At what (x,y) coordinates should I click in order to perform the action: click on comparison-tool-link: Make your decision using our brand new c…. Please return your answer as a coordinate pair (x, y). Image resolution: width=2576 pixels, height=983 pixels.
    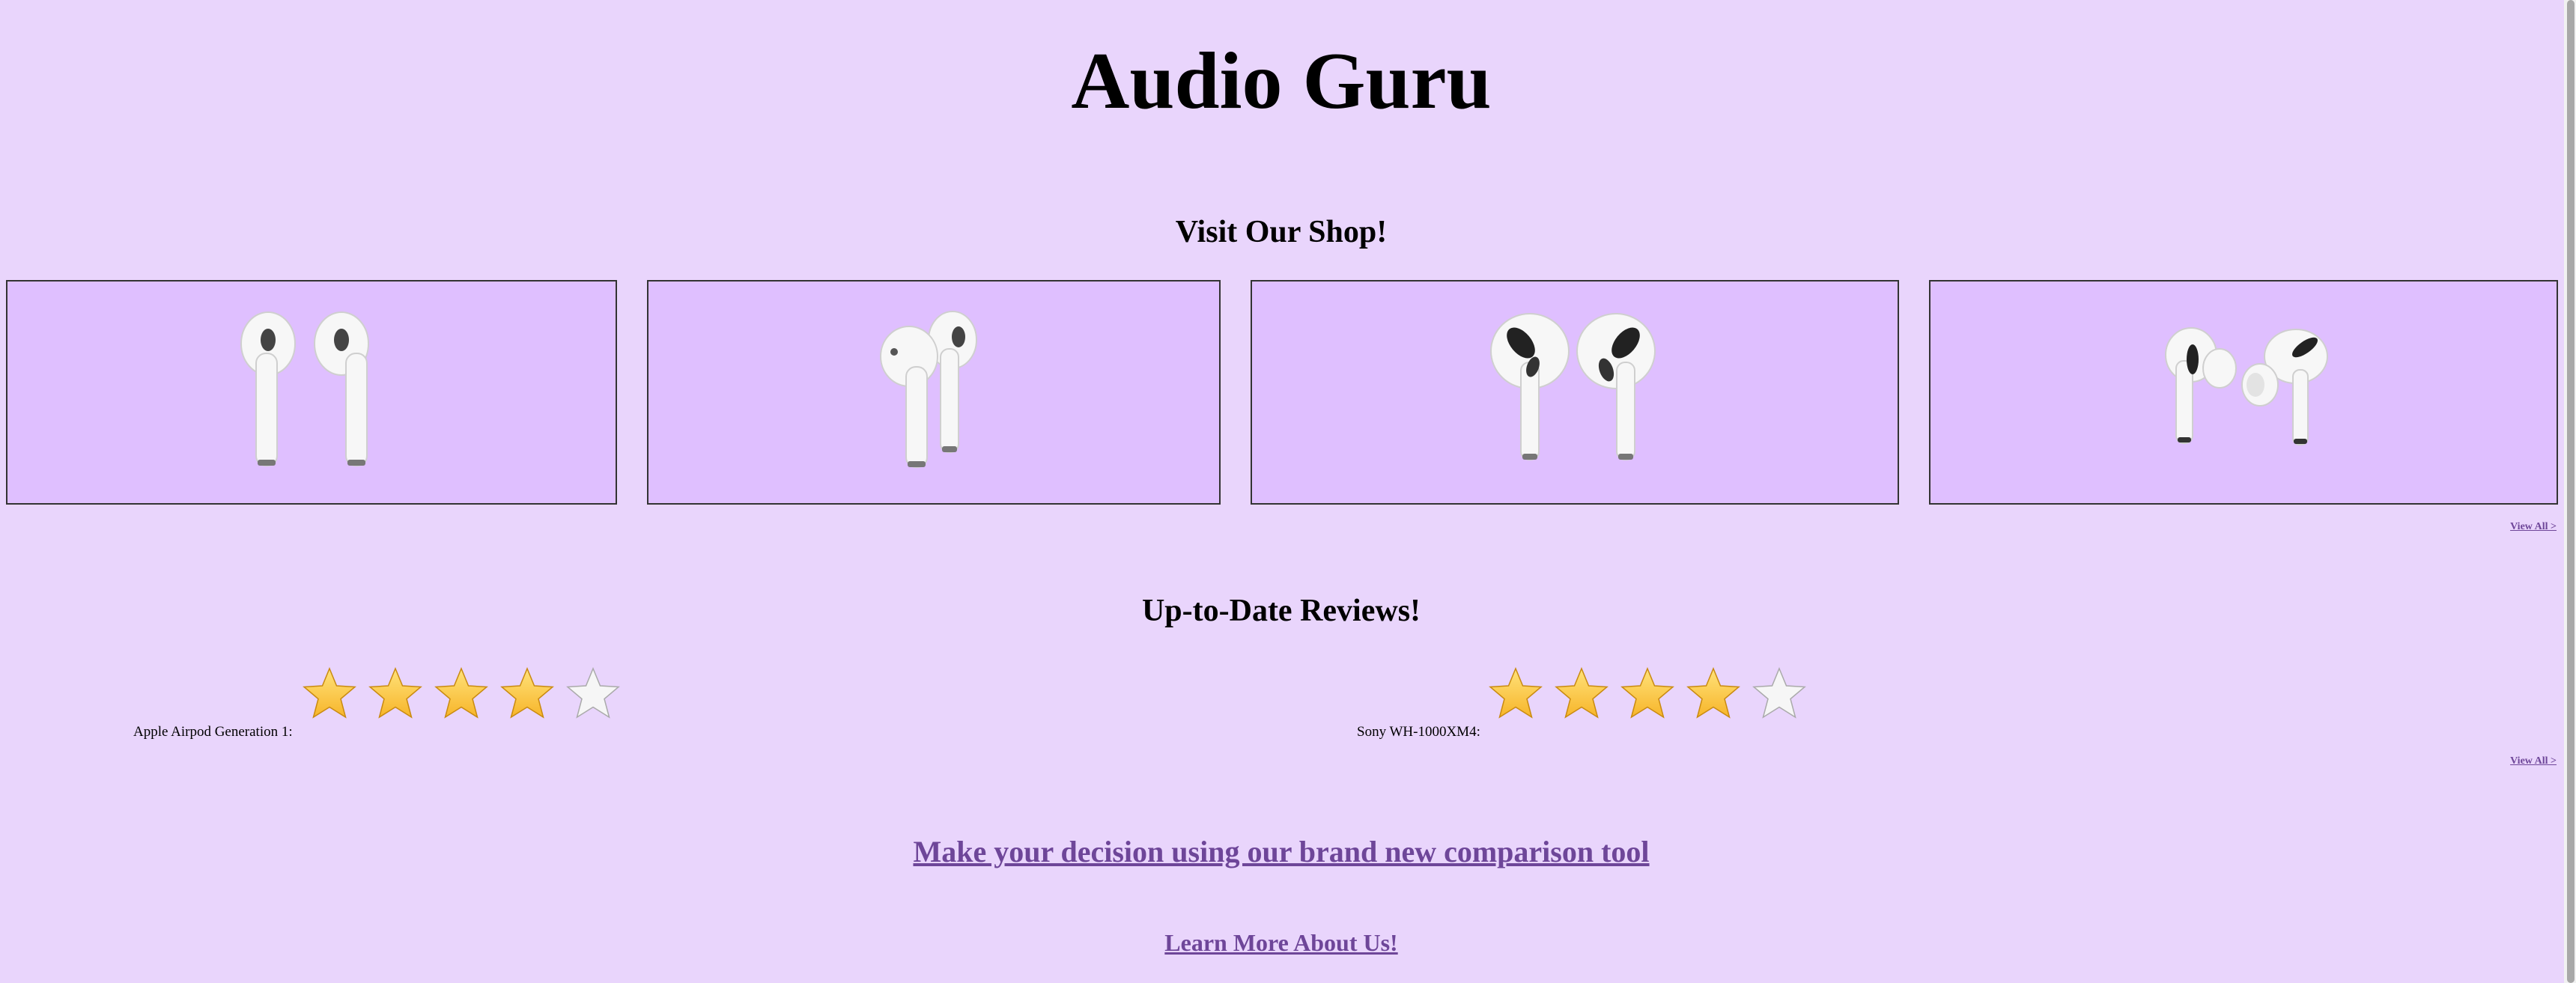
    Looking at the image, I should click on (1281, 852).